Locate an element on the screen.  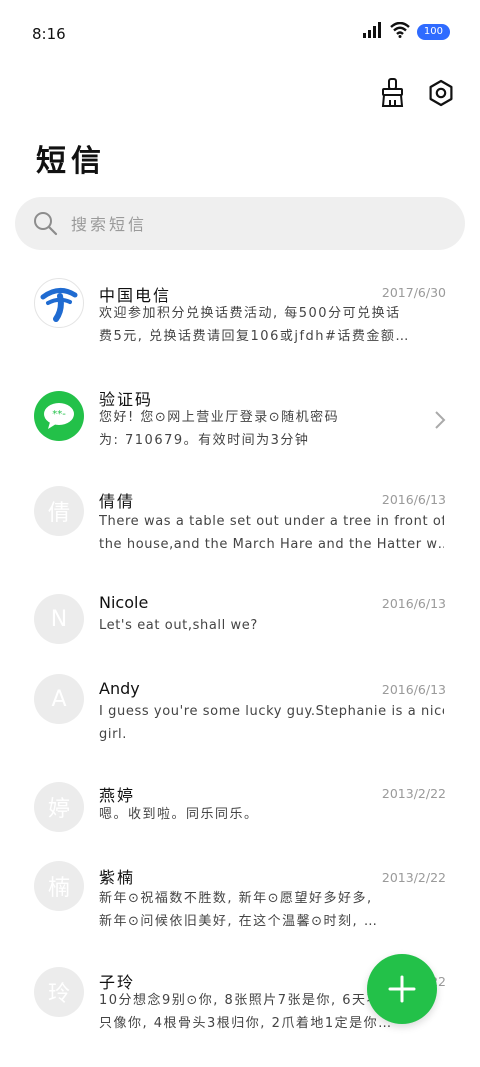
china-telecom-logo is located at coordinates (59, 303).